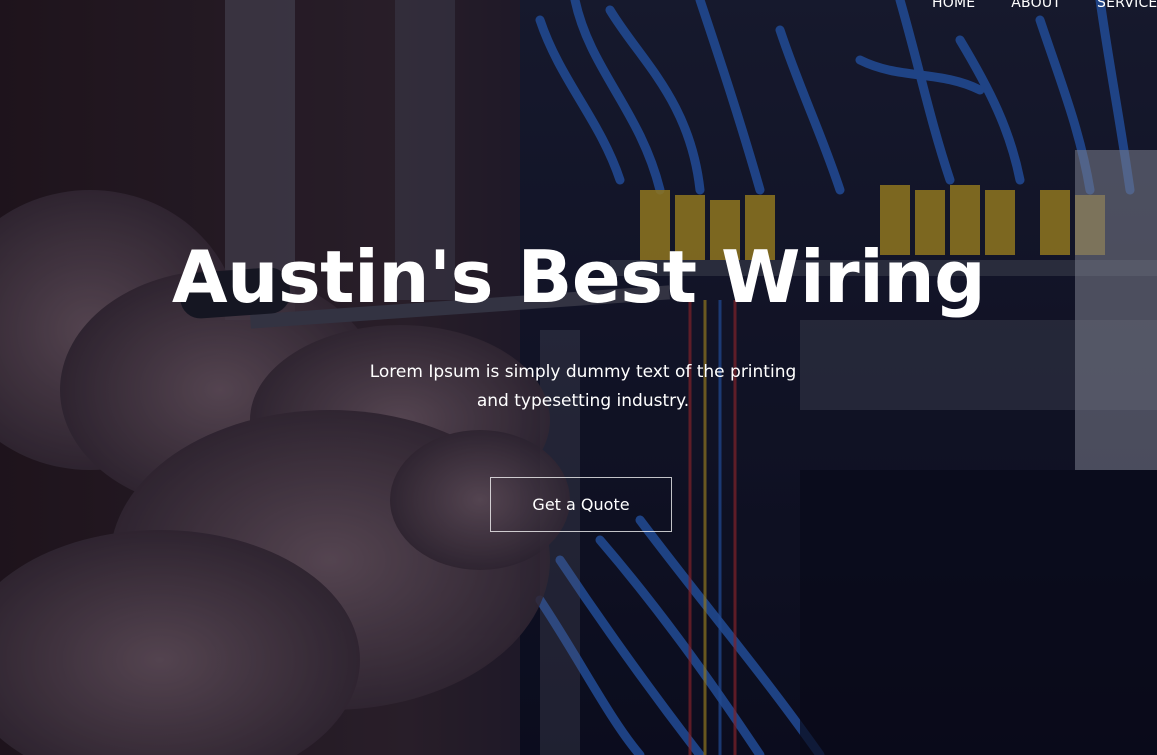  Describe the element at coordinates (581, 504) in the screenshot. I see `get-a-quote-button: Get a Quote` at that location.